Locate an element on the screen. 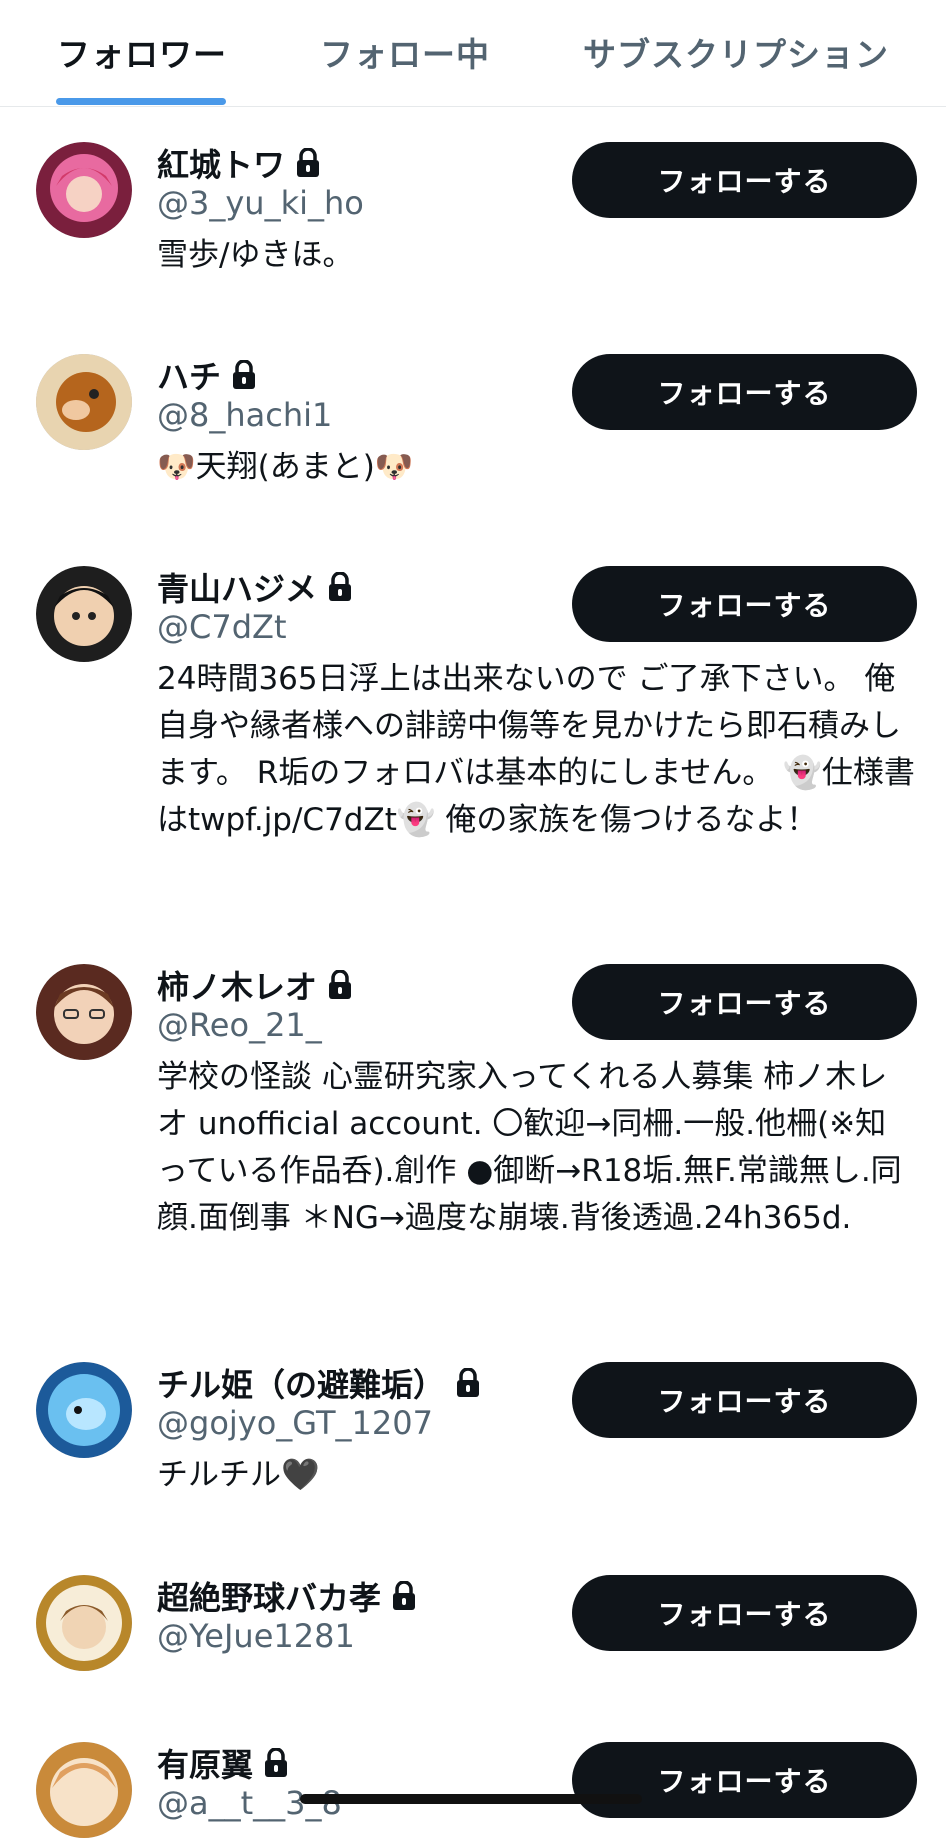  user-handle: @8_hachi1 is located at coordinates (245, 415).